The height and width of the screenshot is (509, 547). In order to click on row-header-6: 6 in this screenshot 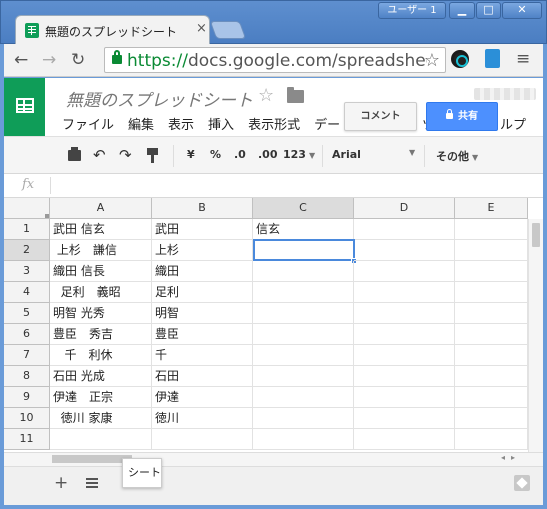, I will do `click(27, 334)`.